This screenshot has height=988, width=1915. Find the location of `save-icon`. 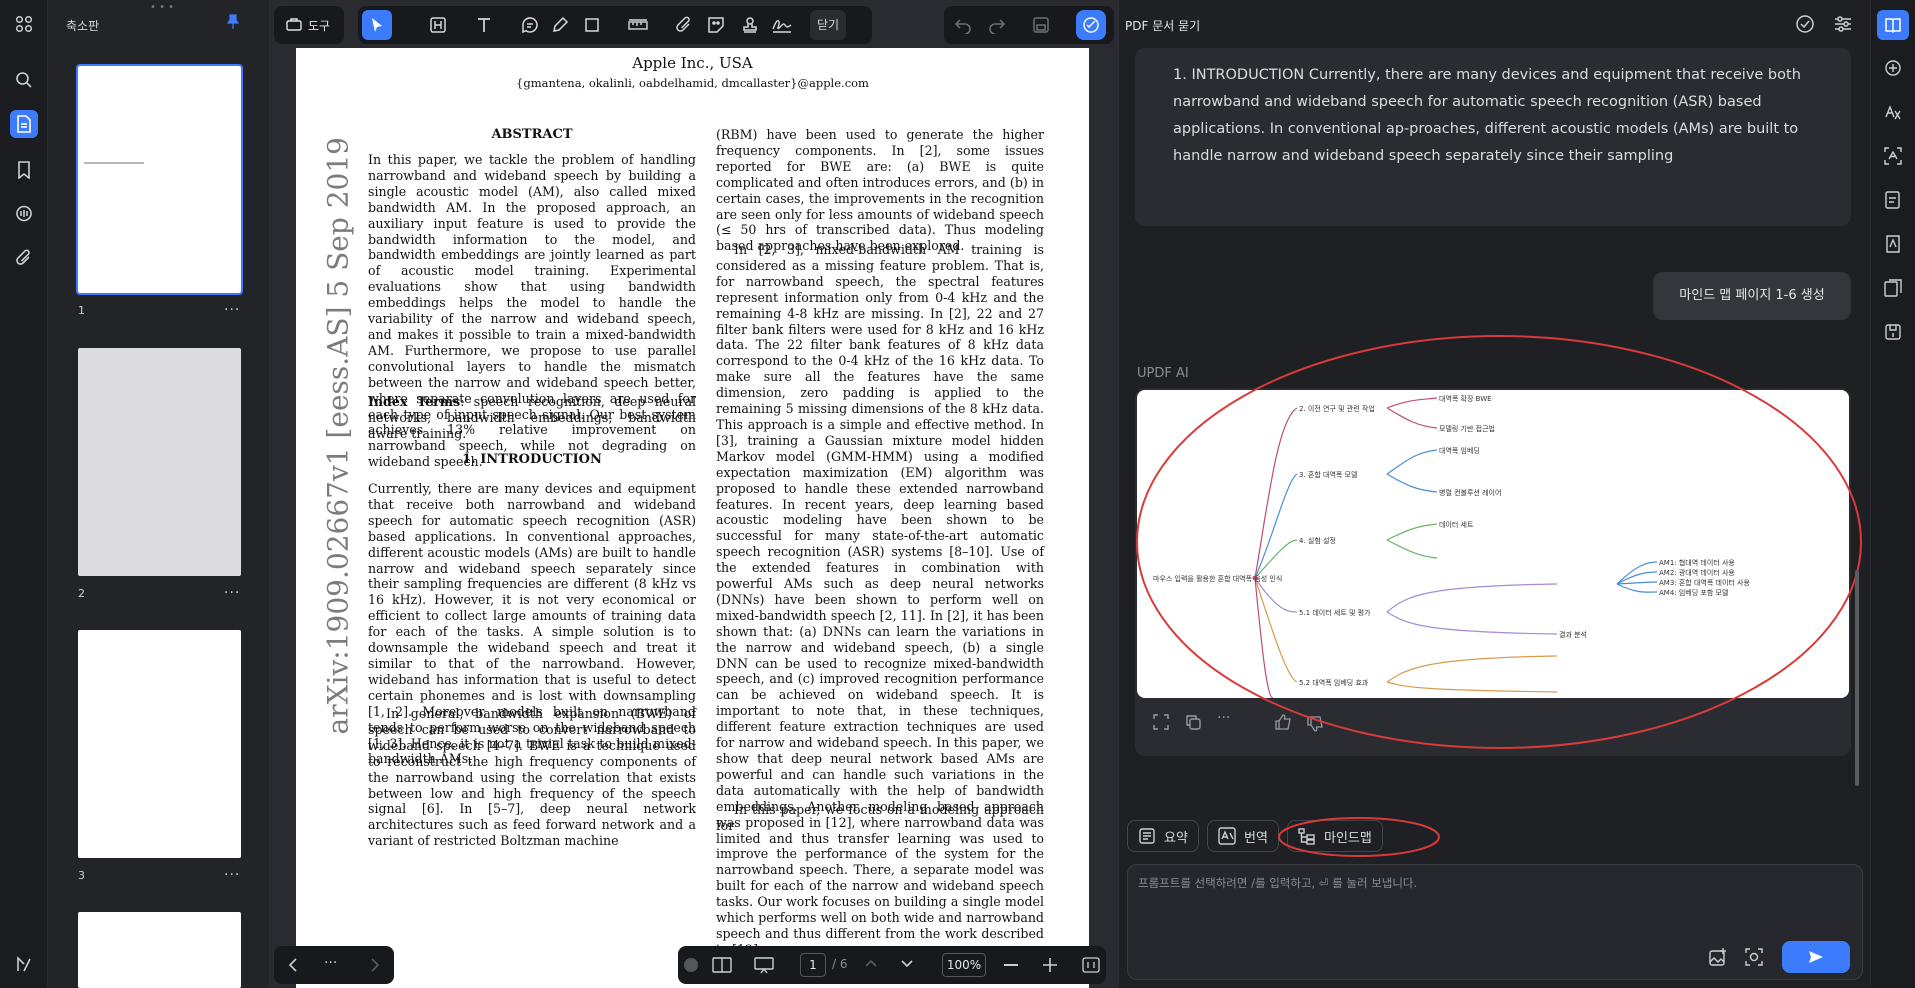

save-icon is located at coordinates (1041, 25).